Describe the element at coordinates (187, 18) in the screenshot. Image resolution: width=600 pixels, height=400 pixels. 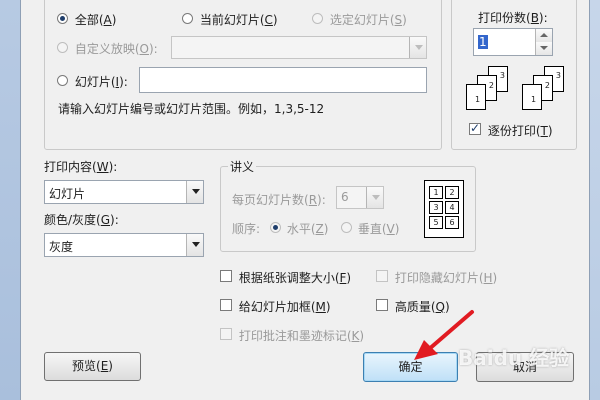
I see `radio-current-indicator` at that location.